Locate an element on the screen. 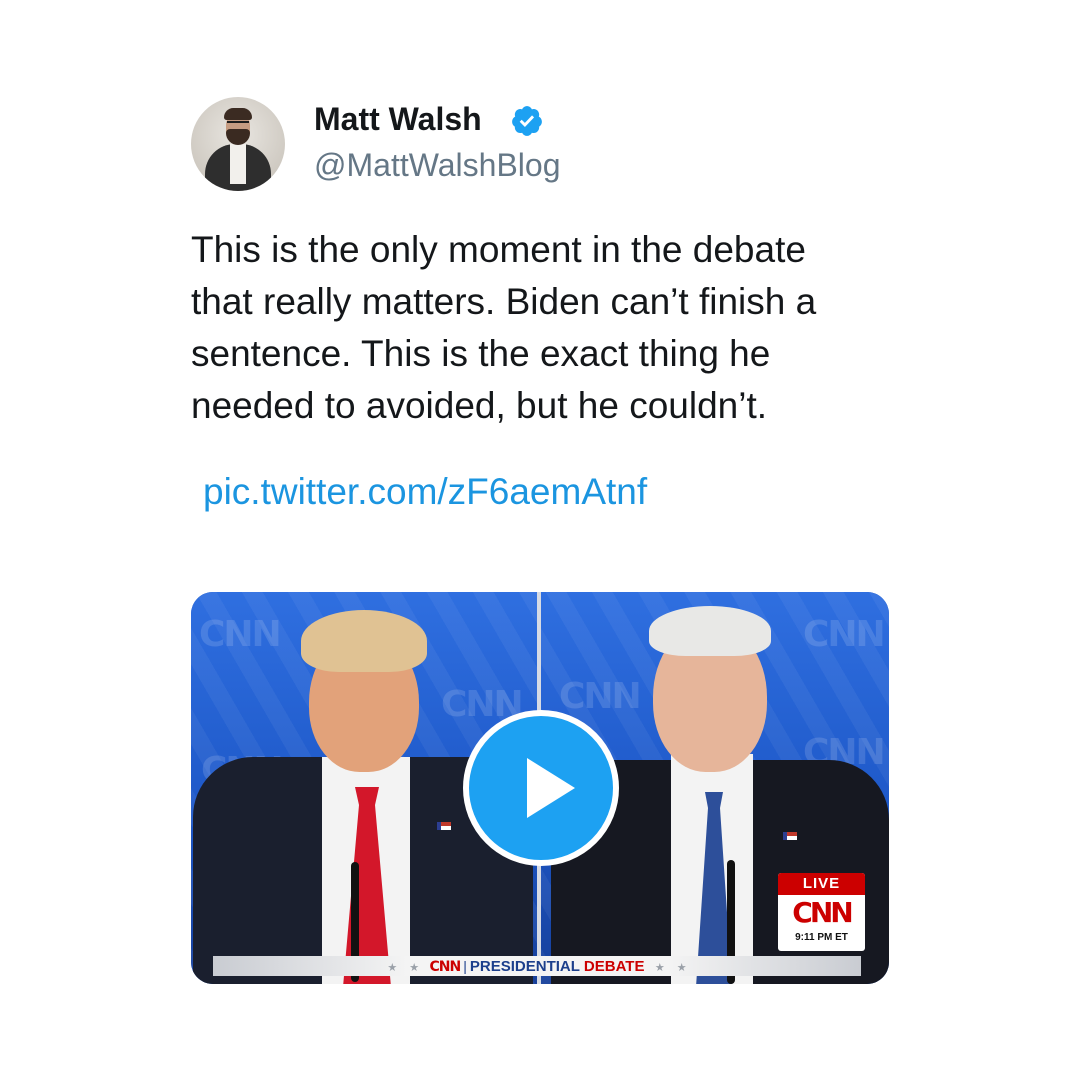 The height and width of the screenshot is (1080, 1080). play-icon is located at coordinates (551, 788).